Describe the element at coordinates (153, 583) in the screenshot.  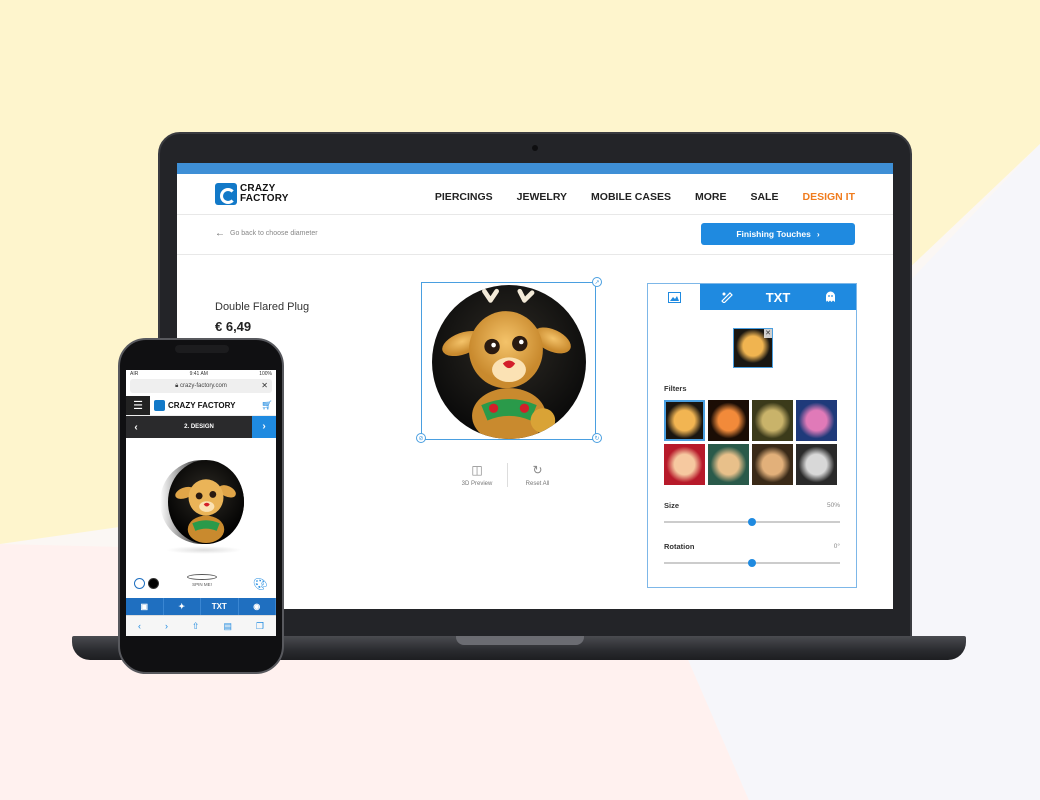
I see `color-option-black` at that location.